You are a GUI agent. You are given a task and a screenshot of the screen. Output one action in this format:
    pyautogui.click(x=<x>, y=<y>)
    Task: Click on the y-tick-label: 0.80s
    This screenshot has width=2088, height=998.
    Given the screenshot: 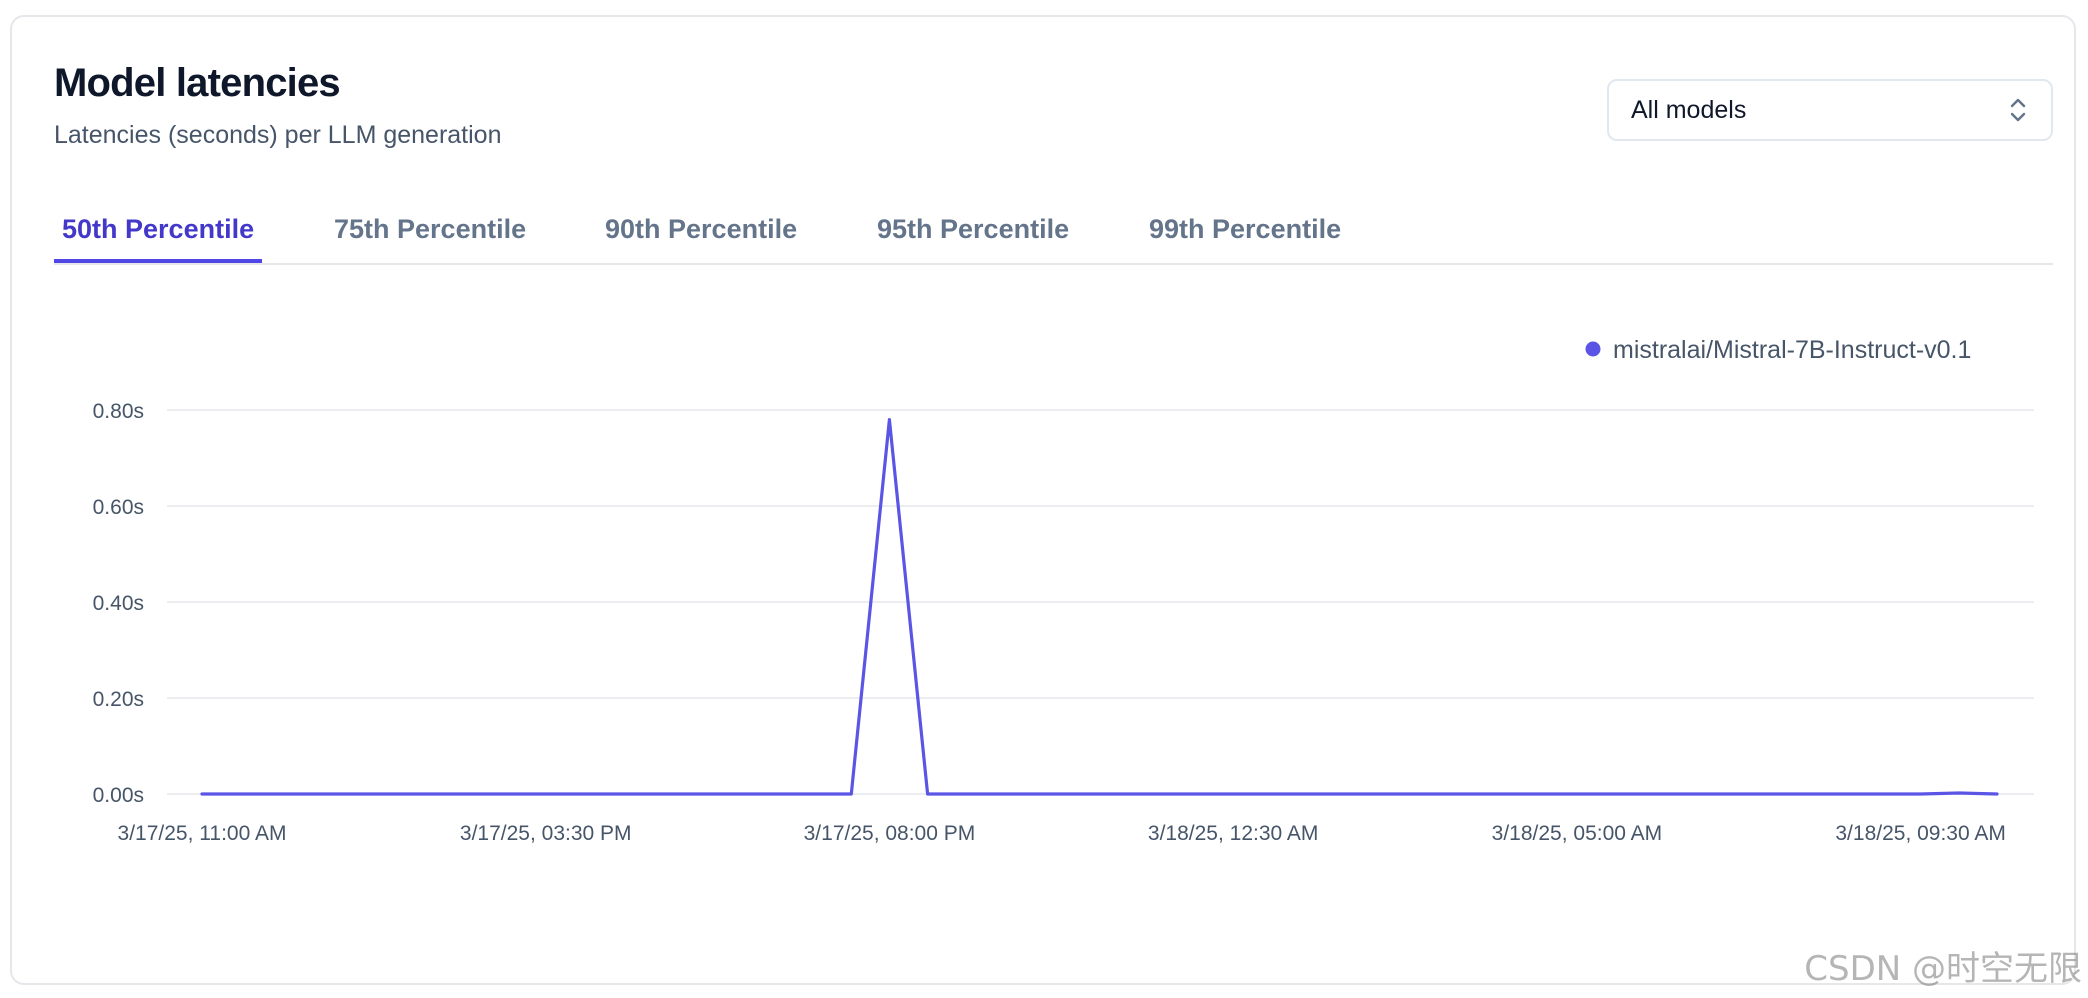 What is the action you would take?
    pyautogui.click(x=118, y=411)
    